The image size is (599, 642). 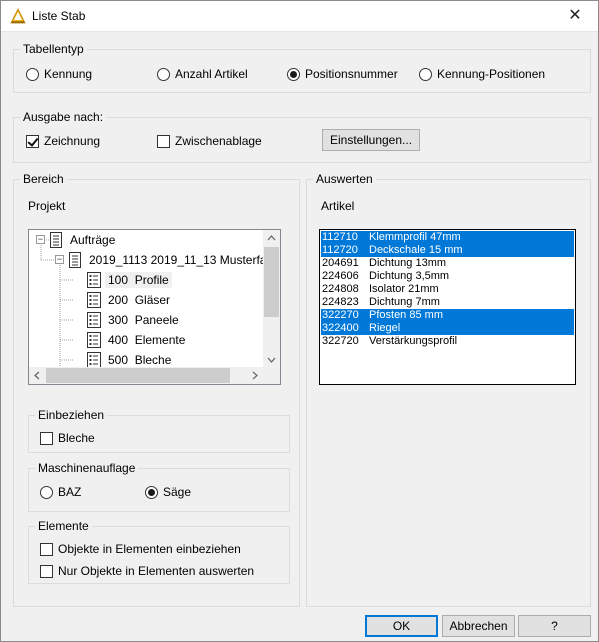 What do you see at coordinates (344, 179) in the screenshot?
I see `auswerten-legend: Auswerten` at bounding box center [344, 179].